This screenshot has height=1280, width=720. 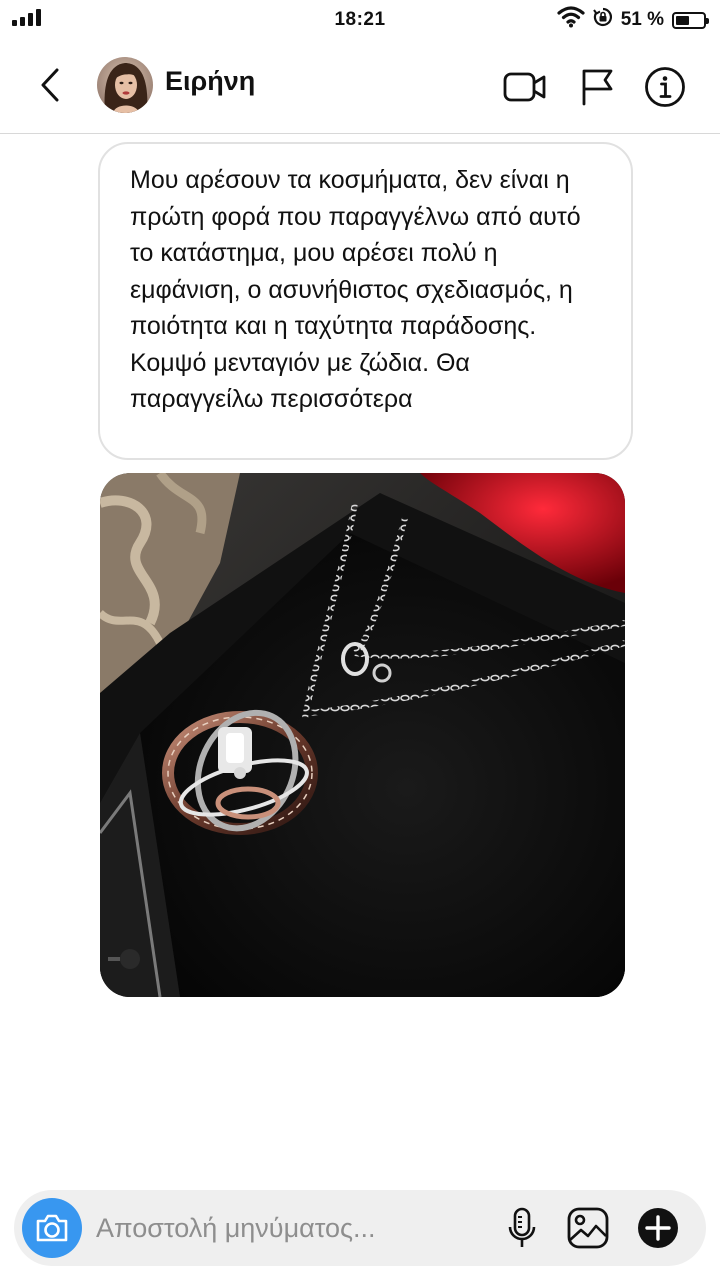 What do you see at coordinates (125, 85) in the screenshot?
I see `avatar` at bounding box center [125, 85].